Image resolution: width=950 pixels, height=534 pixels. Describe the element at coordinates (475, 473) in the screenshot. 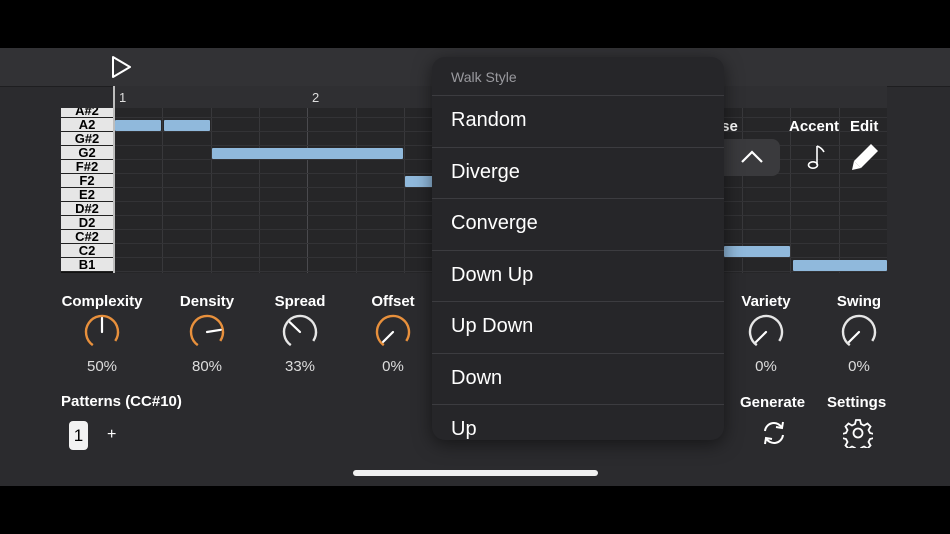

I see `home-indicator` at that location.